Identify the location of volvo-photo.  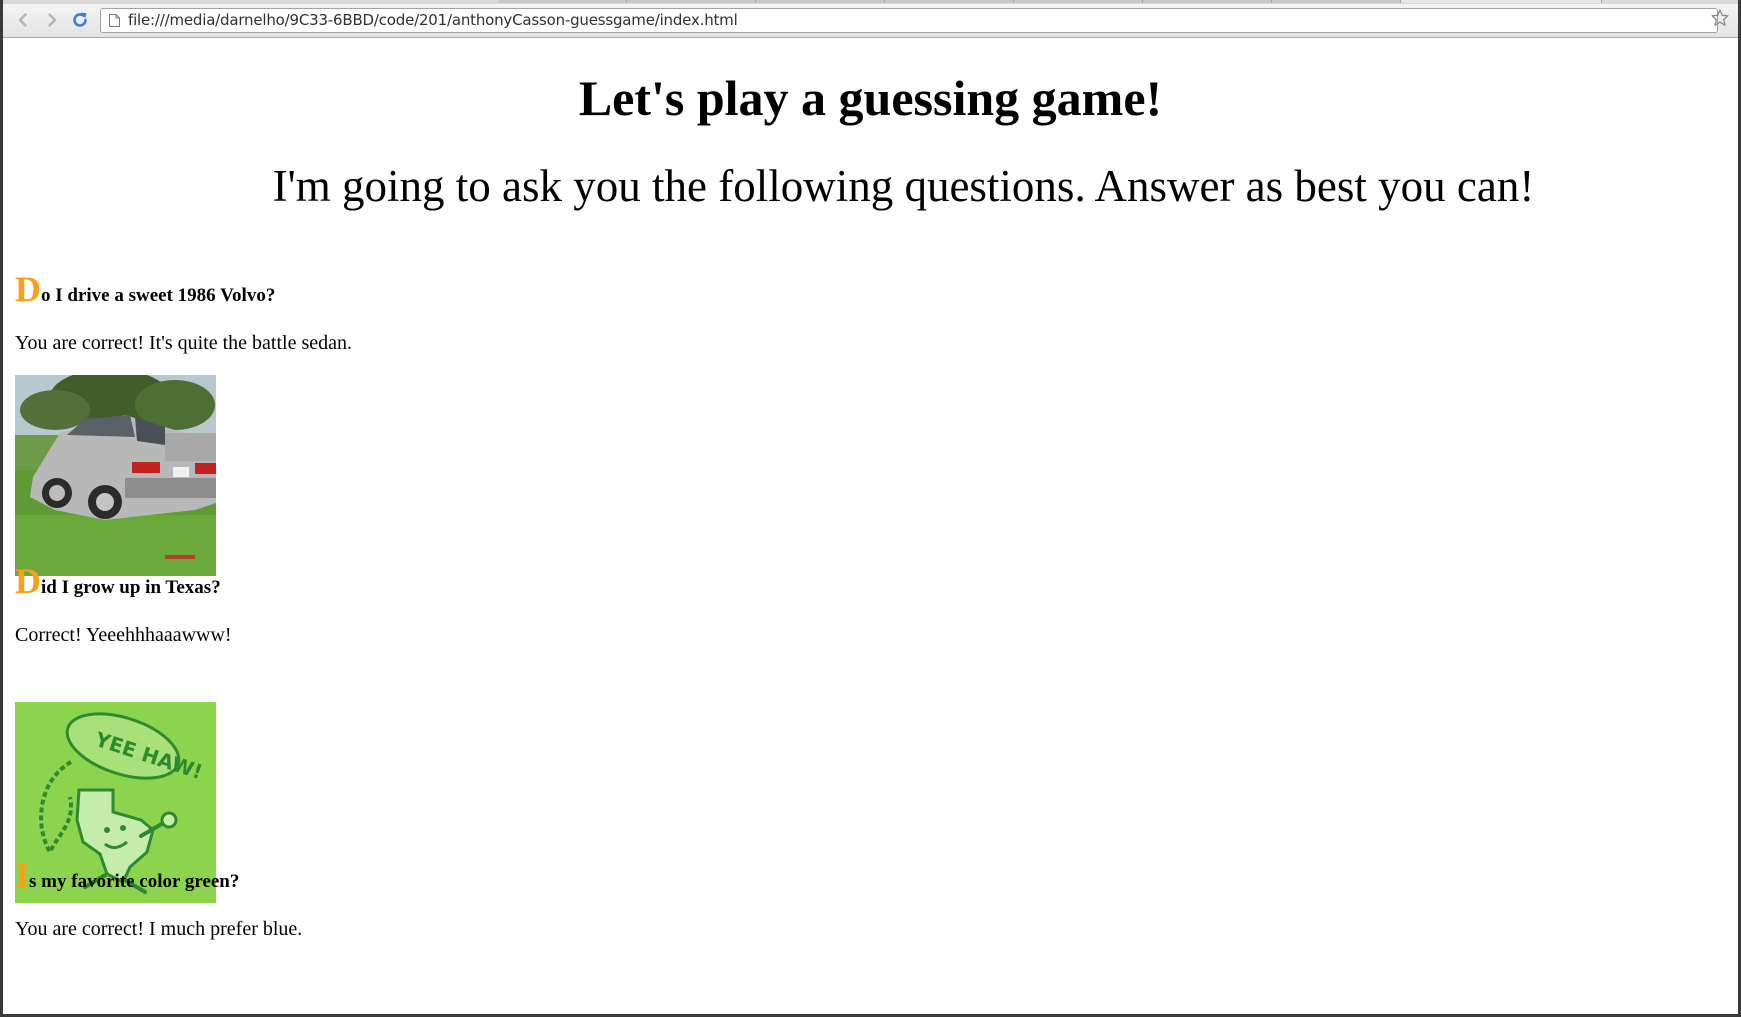
(115, 475).